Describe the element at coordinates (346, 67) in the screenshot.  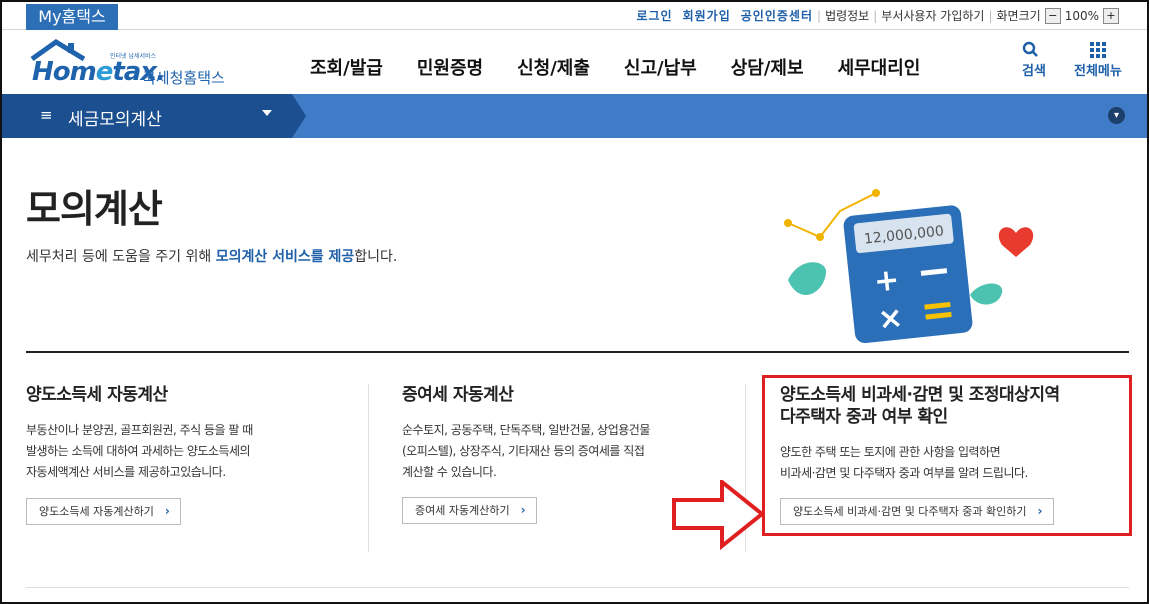
I see `nav-inquiry: 조회/발급` at that location.